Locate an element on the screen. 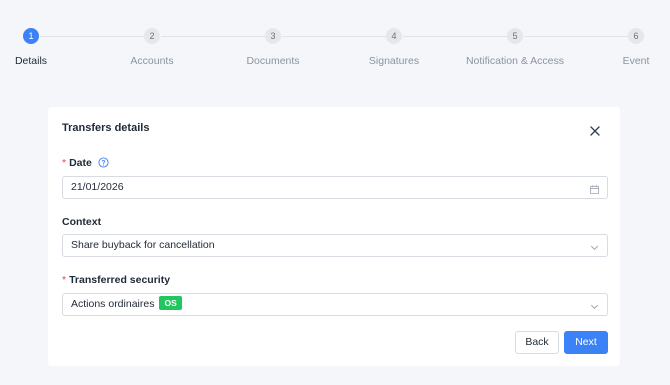  step-label: Signatures is located at coordinates (394, 61).